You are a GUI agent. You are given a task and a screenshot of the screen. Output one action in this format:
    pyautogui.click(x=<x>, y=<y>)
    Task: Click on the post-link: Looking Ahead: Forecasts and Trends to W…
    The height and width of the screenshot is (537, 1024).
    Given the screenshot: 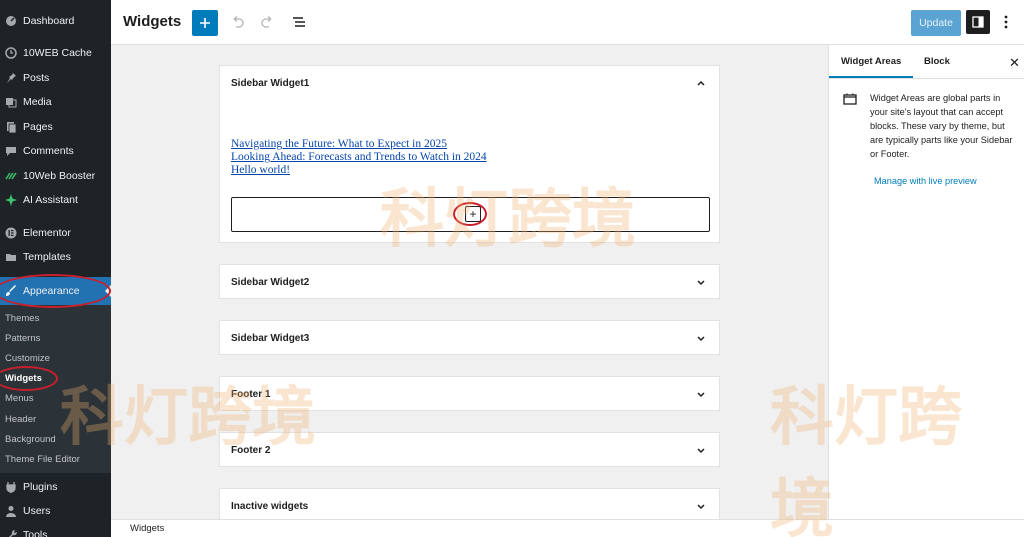 What is the action you would take?
    pyautogui.click(x=359, y=157)
    